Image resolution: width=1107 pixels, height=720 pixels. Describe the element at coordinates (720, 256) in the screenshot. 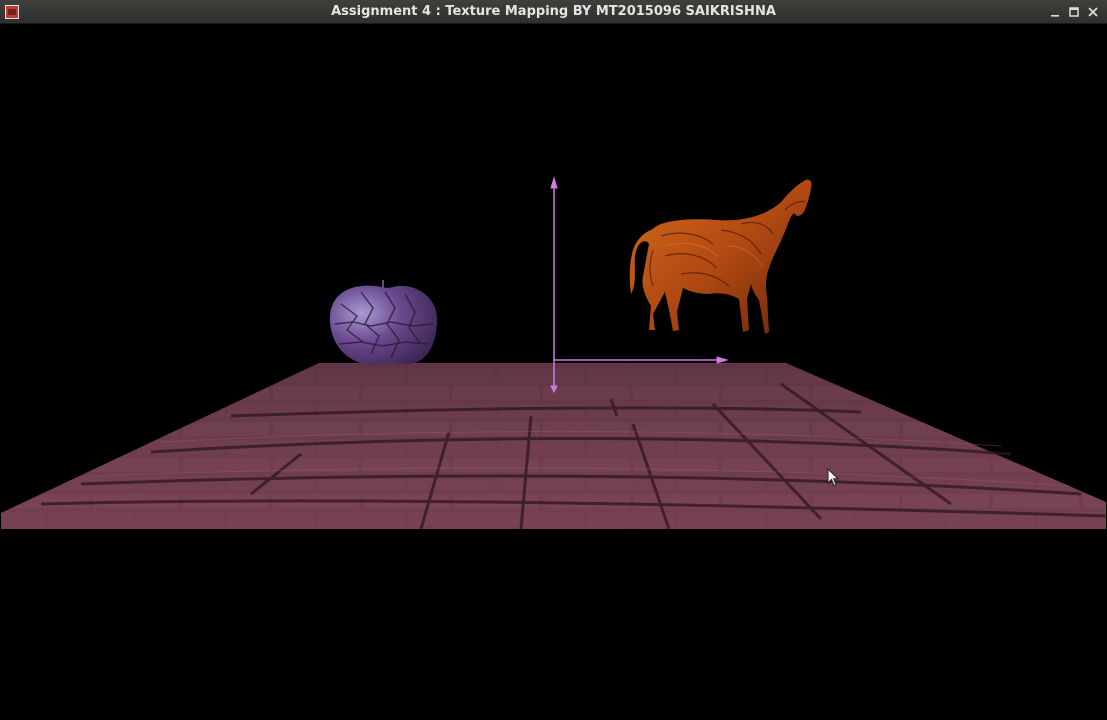

I see `horse-model` at that location.